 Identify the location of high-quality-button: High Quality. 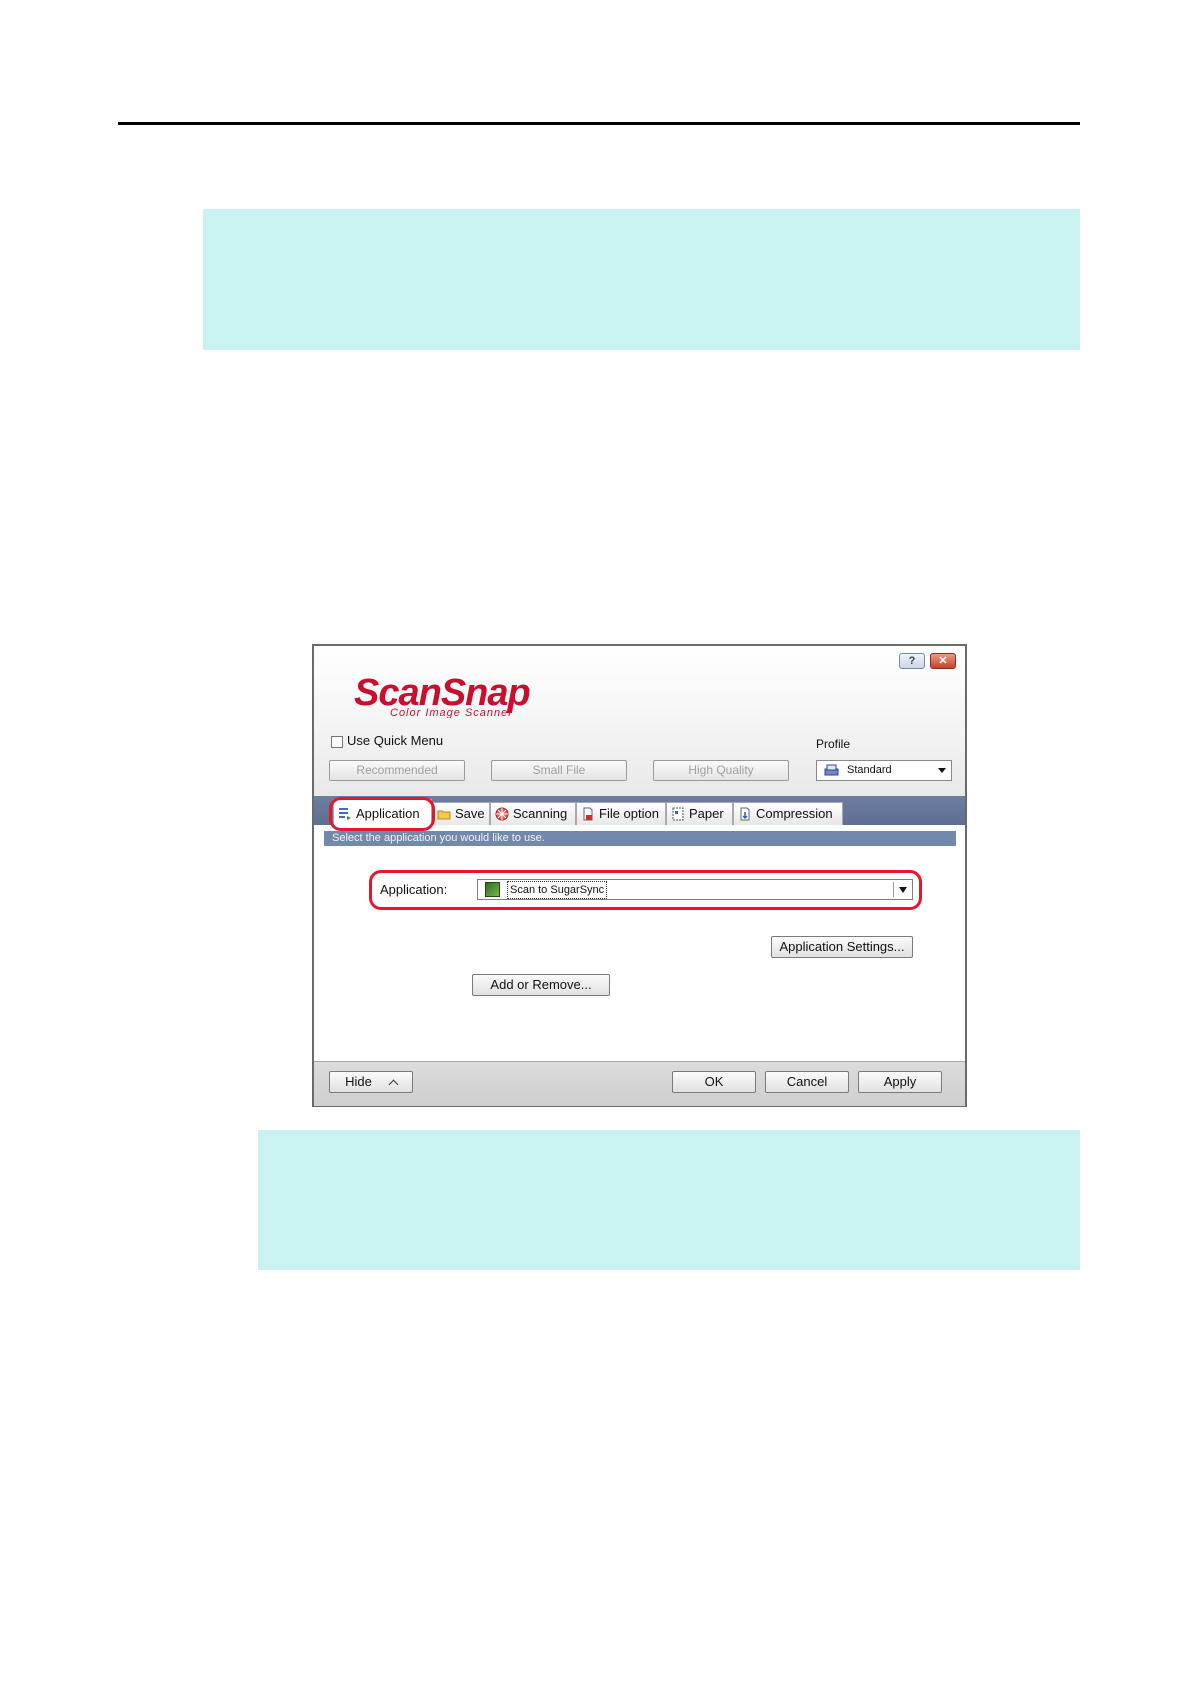
(721, 770).